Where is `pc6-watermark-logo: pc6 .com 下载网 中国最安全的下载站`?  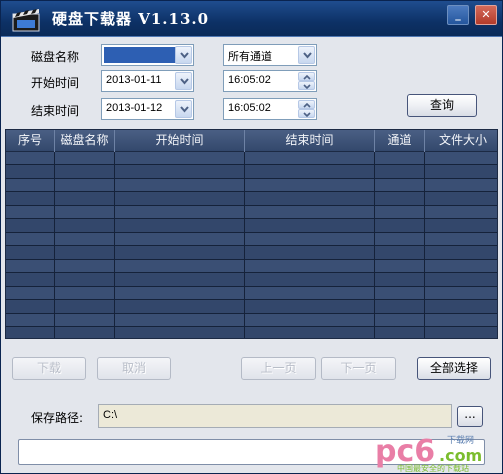 pc6-watermark-logo: pc6 .com 下载网 中国最安全的下载站 is located at coordinates (428, 453).